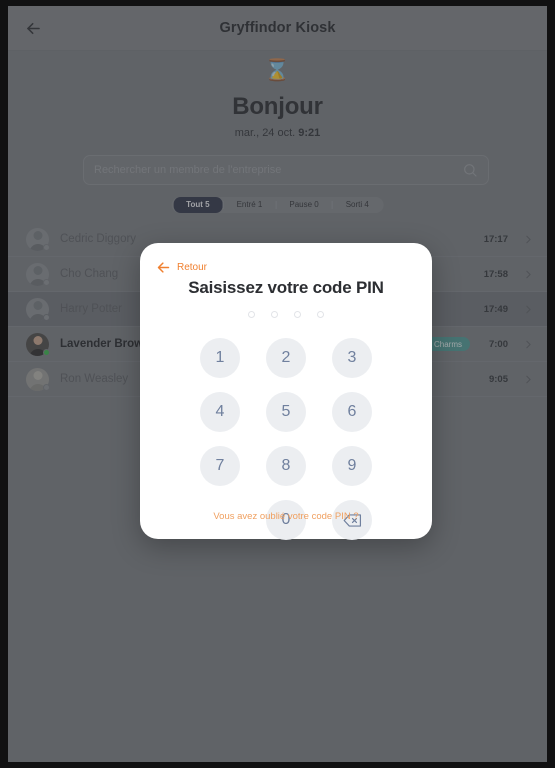  Describe the element at coordinates (286, 314) in the screenshot. I see `pin-dots` at that location.